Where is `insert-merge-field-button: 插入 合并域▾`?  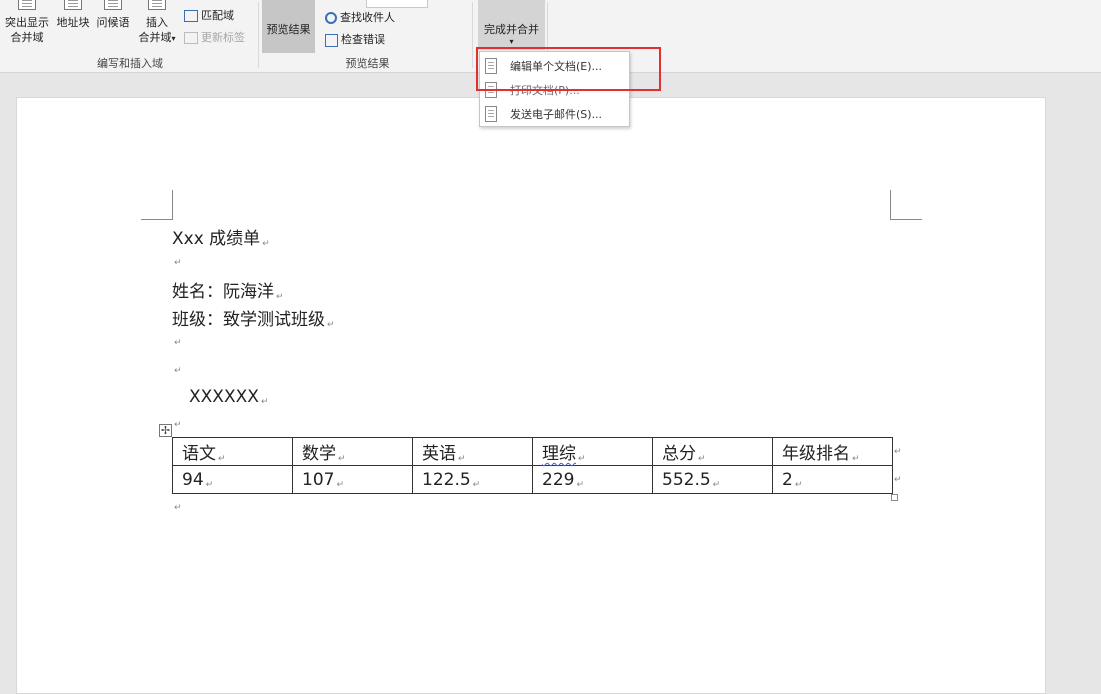 insert-merge-field-button: 插入 合并域▾ is located at coordinates (157, 23).